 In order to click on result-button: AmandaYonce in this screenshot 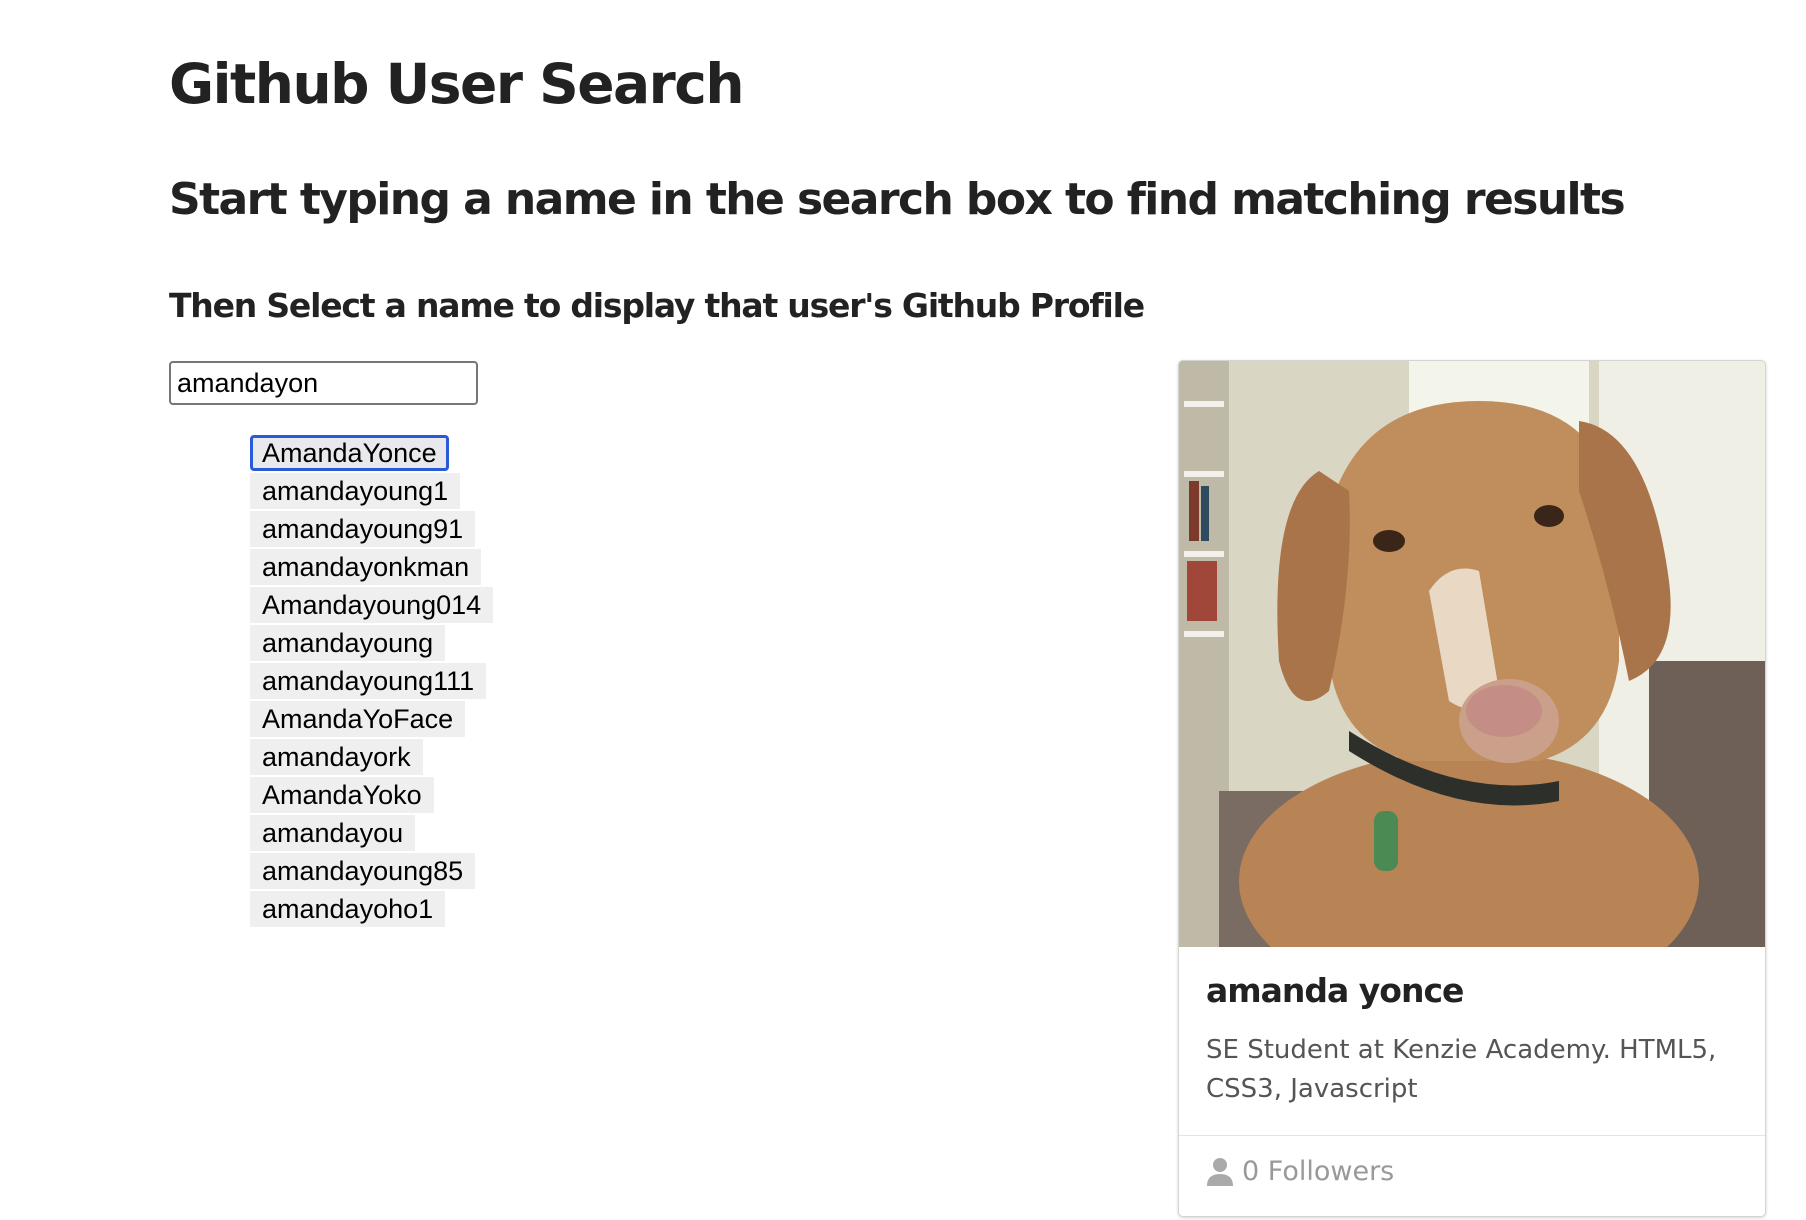, I will do `click(349, 453)`.